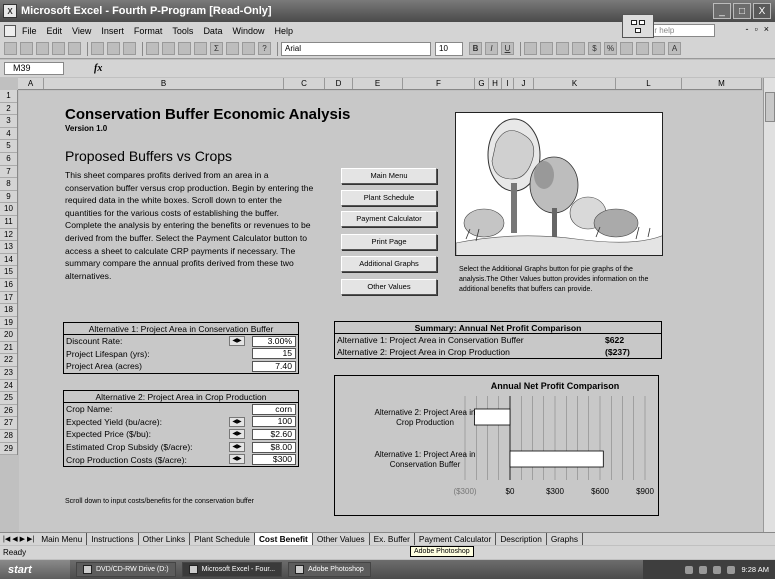 The height and width of the screenshot is (579, 775). What do you see at coordinates (8, 134) in the screenshot?
I see `row-header: 4` at bounding box center [8, 134].